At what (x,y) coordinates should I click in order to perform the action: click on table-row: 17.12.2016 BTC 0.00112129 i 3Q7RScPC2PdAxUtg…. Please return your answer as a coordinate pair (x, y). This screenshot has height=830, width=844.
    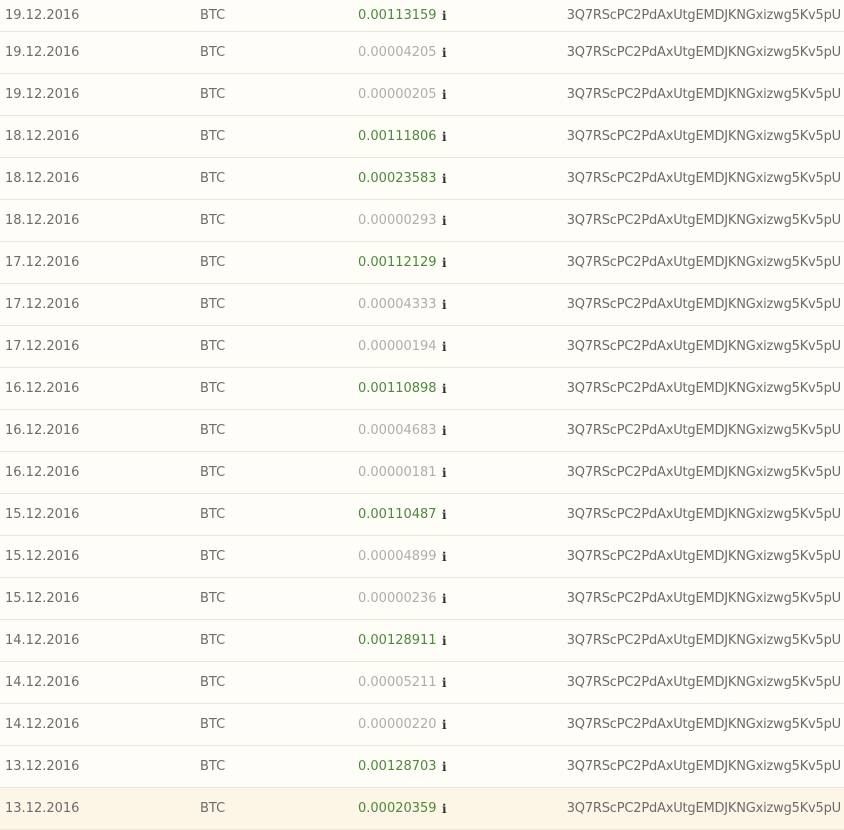
    Looking at the image, I should click on (422, 263).